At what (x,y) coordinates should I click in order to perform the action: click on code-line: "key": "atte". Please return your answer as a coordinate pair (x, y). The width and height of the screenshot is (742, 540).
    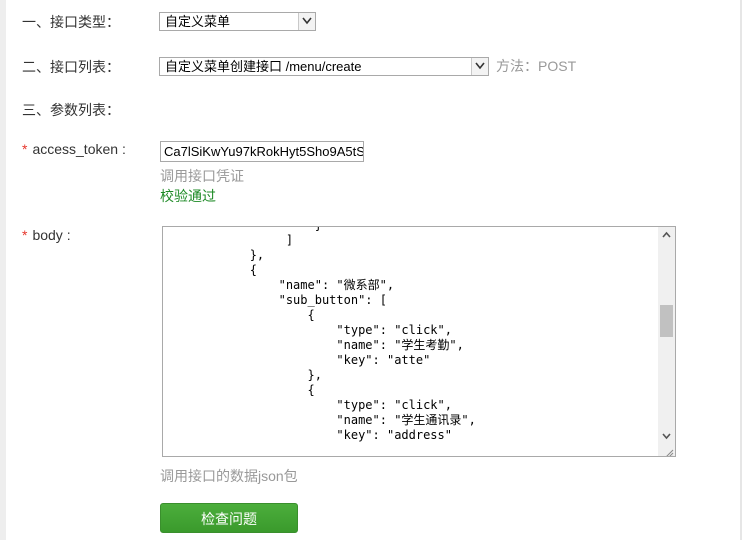
    Looking at the image, I should click on (297, 360).